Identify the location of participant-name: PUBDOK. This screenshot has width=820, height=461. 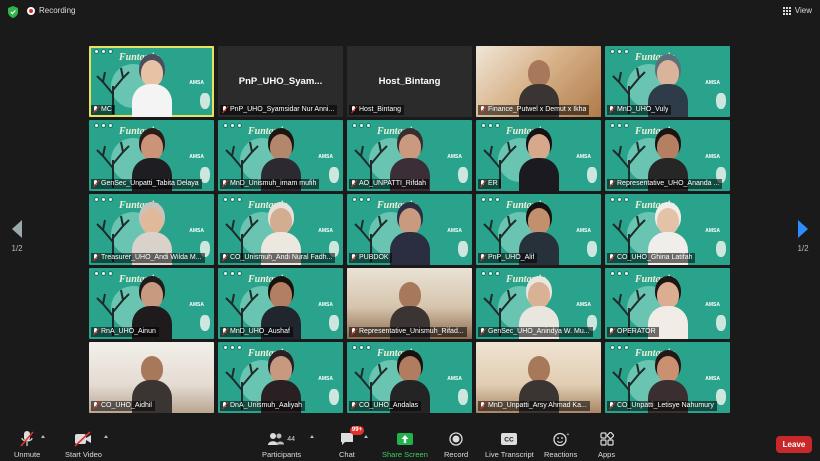
(374, 257).